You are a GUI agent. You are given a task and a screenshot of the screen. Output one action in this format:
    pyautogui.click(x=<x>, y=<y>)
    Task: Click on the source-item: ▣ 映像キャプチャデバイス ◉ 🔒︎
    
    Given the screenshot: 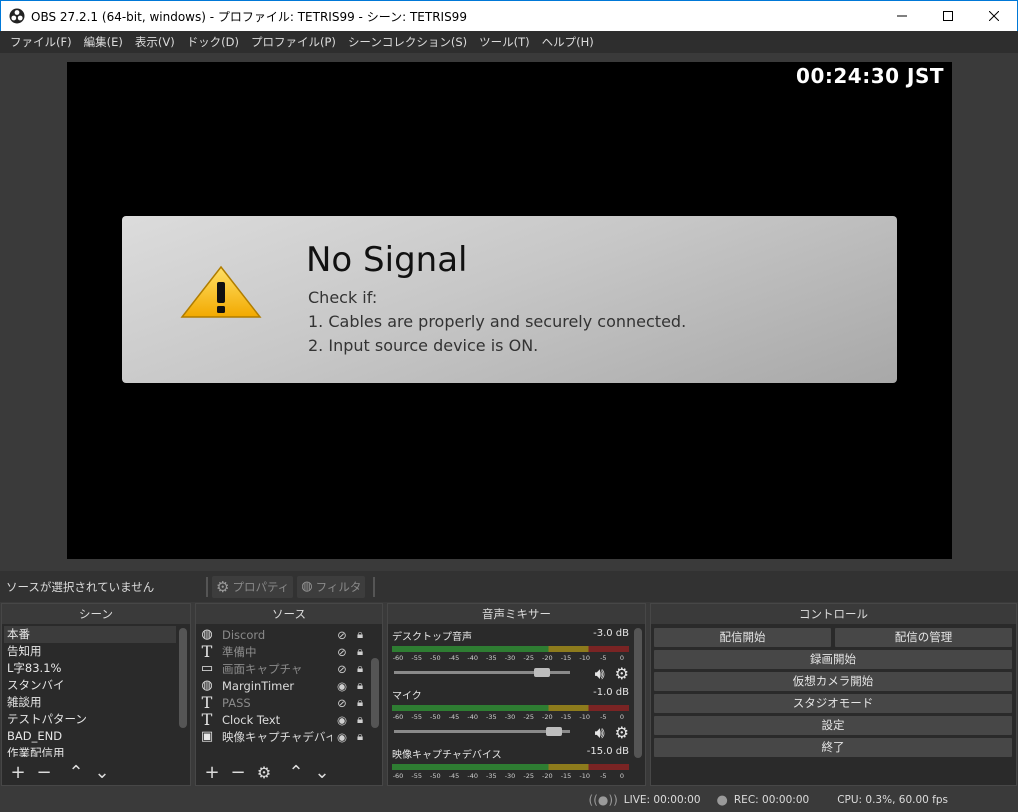 What is the action you would take?
    pyautogui.click(x=283, y=736)
    